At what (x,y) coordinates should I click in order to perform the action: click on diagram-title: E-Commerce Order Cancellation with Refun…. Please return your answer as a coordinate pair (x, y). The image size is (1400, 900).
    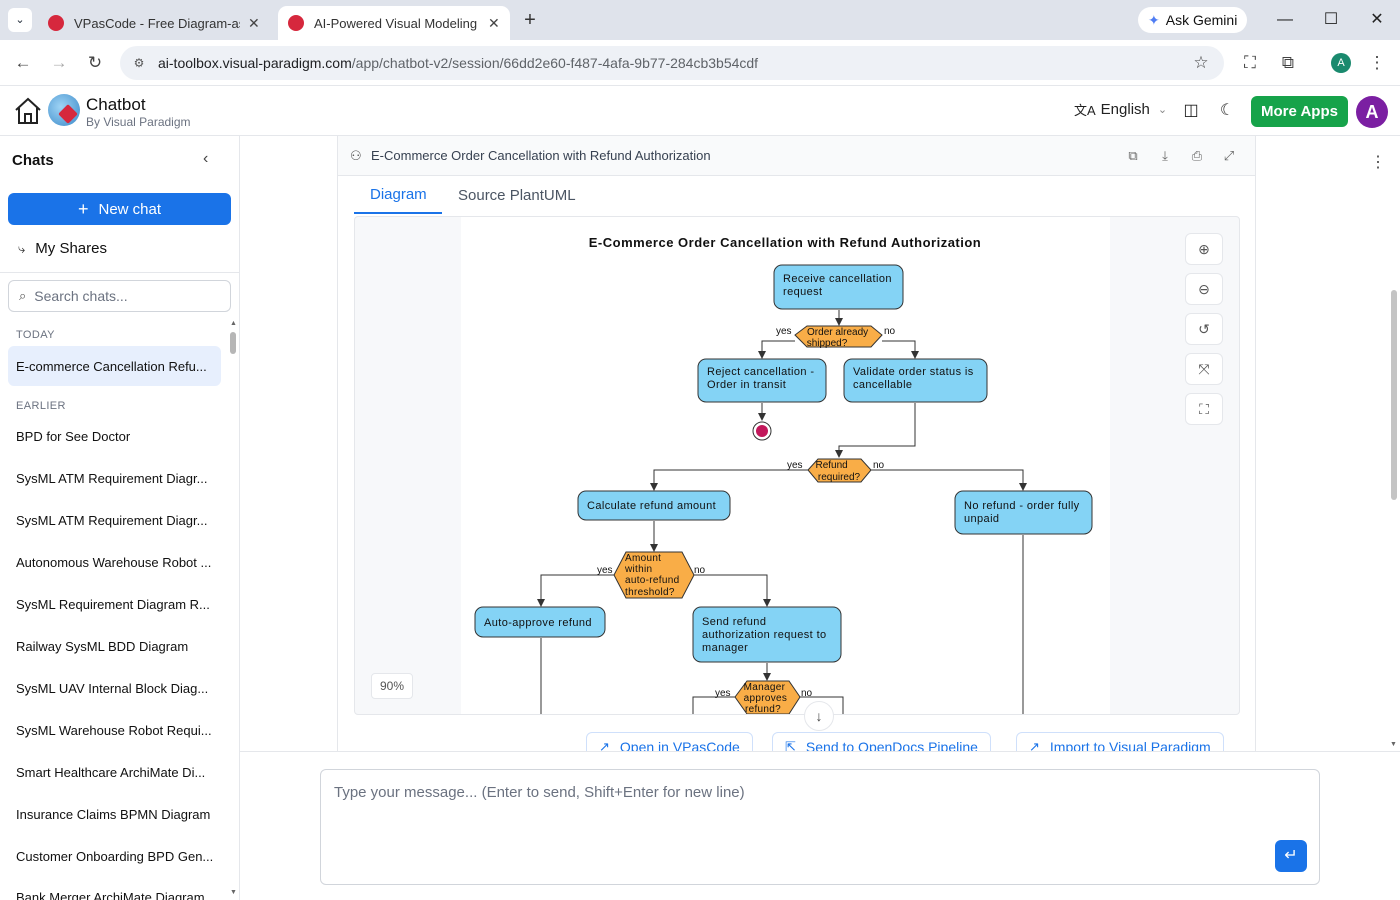
    Looking at the image, I should click on (785, 242).